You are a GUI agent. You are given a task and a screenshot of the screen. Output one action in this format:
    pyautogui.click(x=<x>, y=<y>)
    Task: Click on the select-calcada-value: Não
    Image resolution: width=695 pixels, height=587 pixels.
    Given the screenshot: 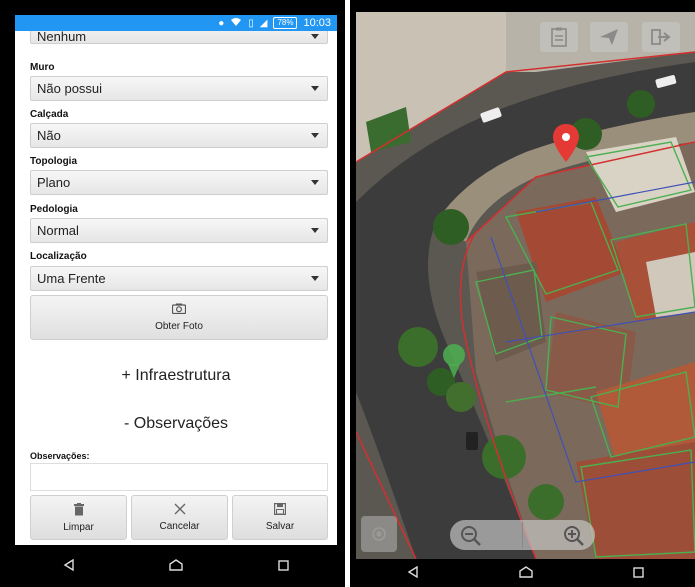 What is the action you would take?
    pyautogui.click(x=49, y=135)
    